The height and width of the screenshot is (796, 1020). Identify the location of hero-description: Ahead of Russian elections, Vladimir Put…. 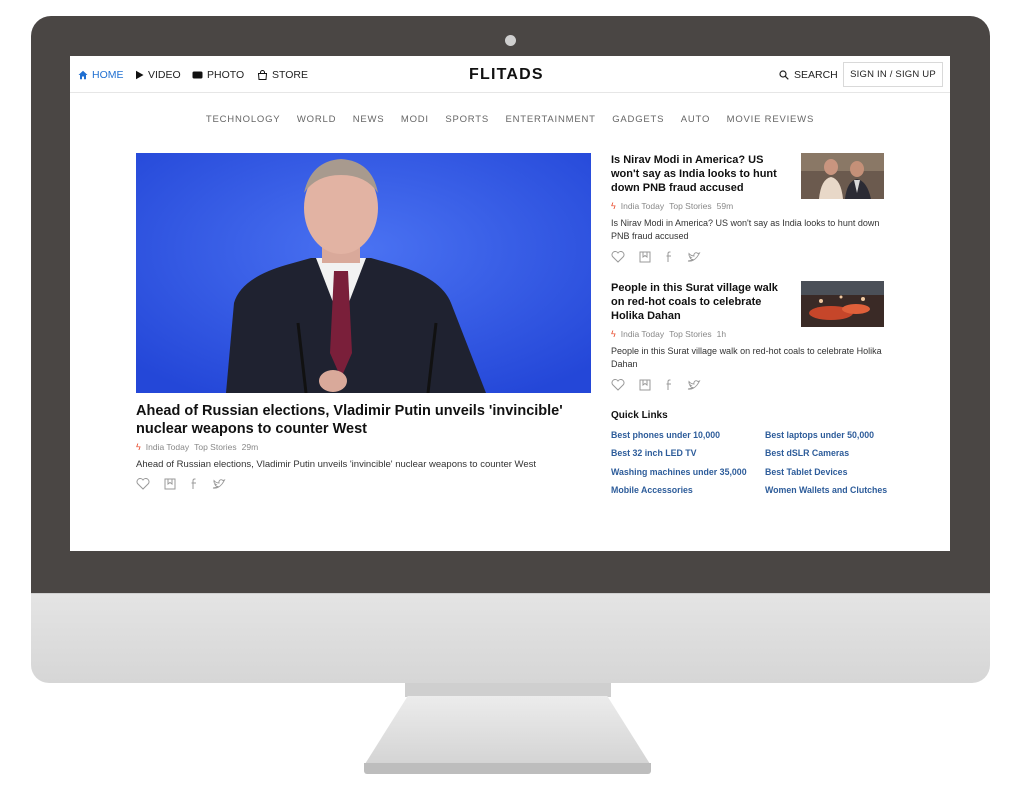
(336, 464).